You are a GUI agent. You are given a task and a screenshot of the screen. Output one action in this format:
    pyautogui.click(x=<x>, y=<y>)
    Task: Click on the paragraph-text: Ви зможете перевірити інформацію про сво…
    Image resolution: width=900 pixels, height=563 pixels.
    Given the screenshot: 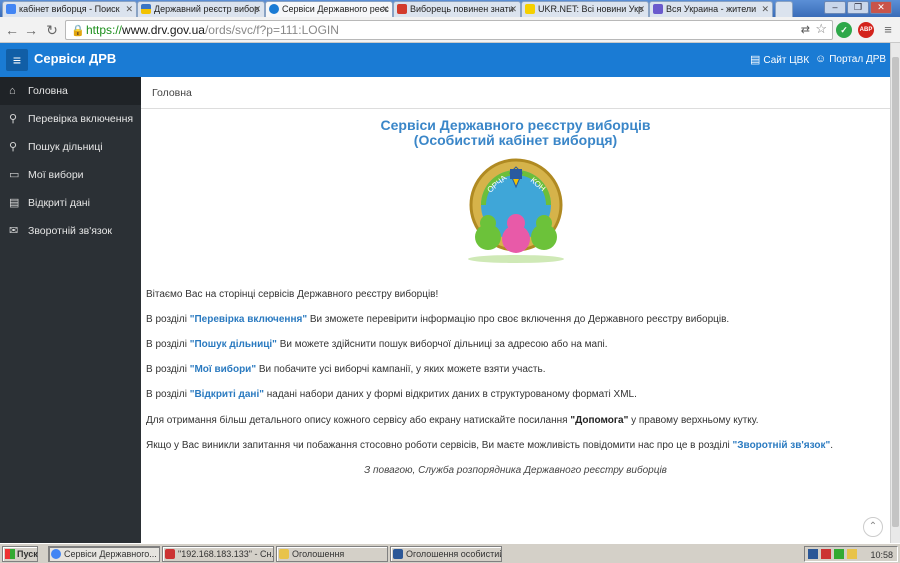 What is the action you would take?
    pyautogui.click(x=518, y=319)
    